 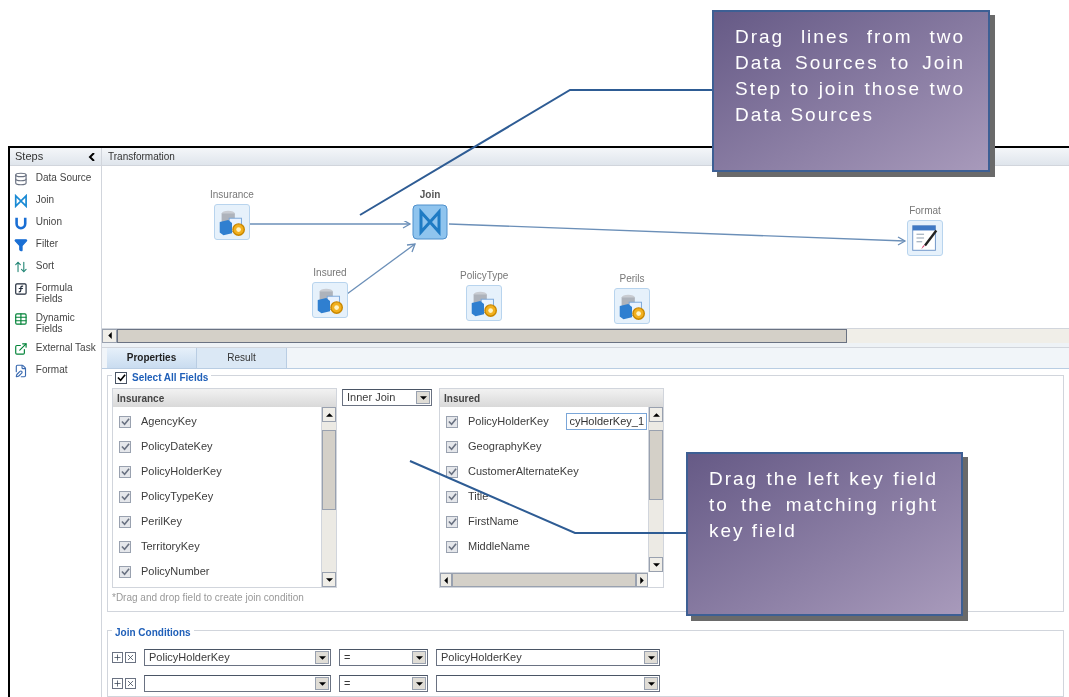 What do you see at coordinates (169, 421) in the screenshot?
I see `field-name: AgencyKey` at bounding box center [169, 421].